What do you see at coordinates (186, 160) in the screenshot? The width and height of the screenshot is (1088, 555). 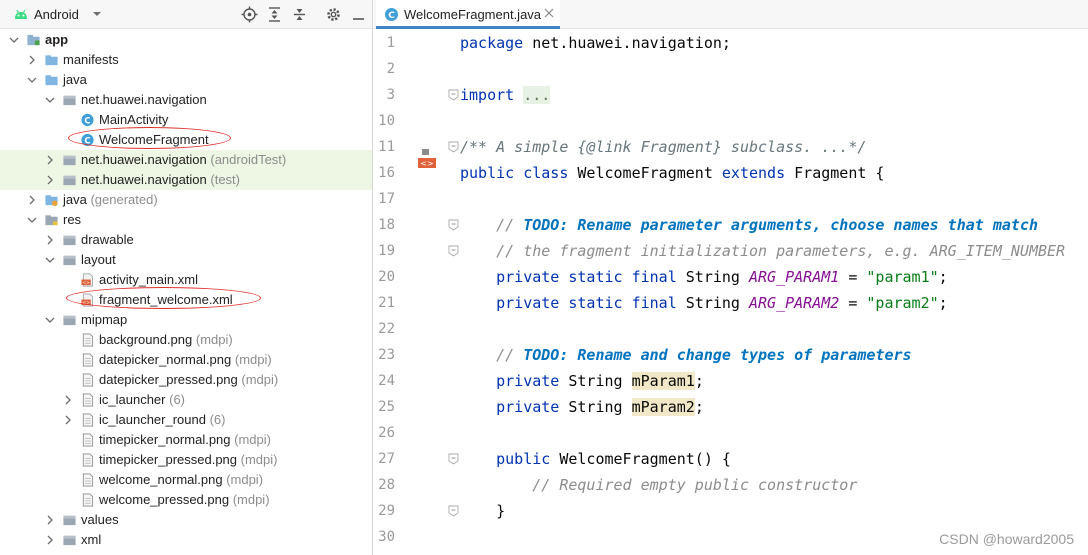 I see `tree-item-net-huawei-navigation: net.huawei.navigation (androidTest)` at bounding box center [186, 160].